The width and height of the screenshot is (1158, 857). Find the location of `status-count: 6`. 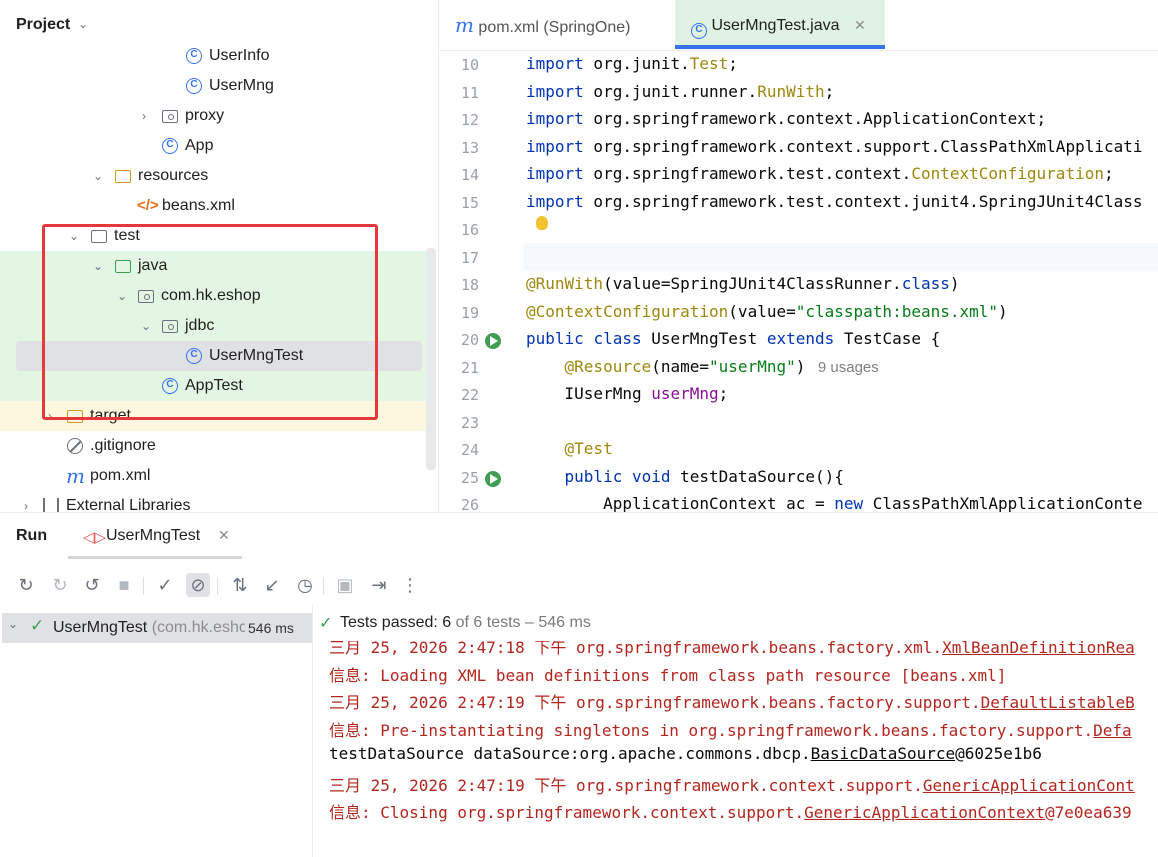

status-count: 6 is located at coordinates (447, 622).